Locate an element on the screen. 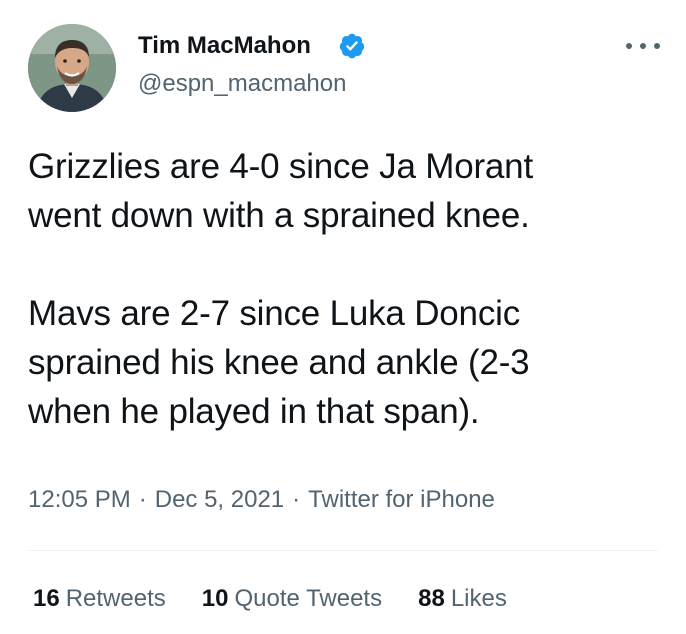  more-horizontal-icon is located at coordinates (643, 46).